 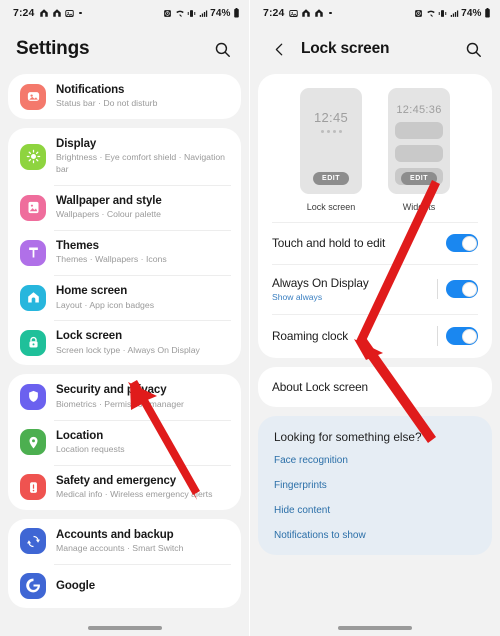 What do you see at coordinates (90, 90) in the screenshot?
I see `row-title: Notifications` at bounding box center [90, 90].